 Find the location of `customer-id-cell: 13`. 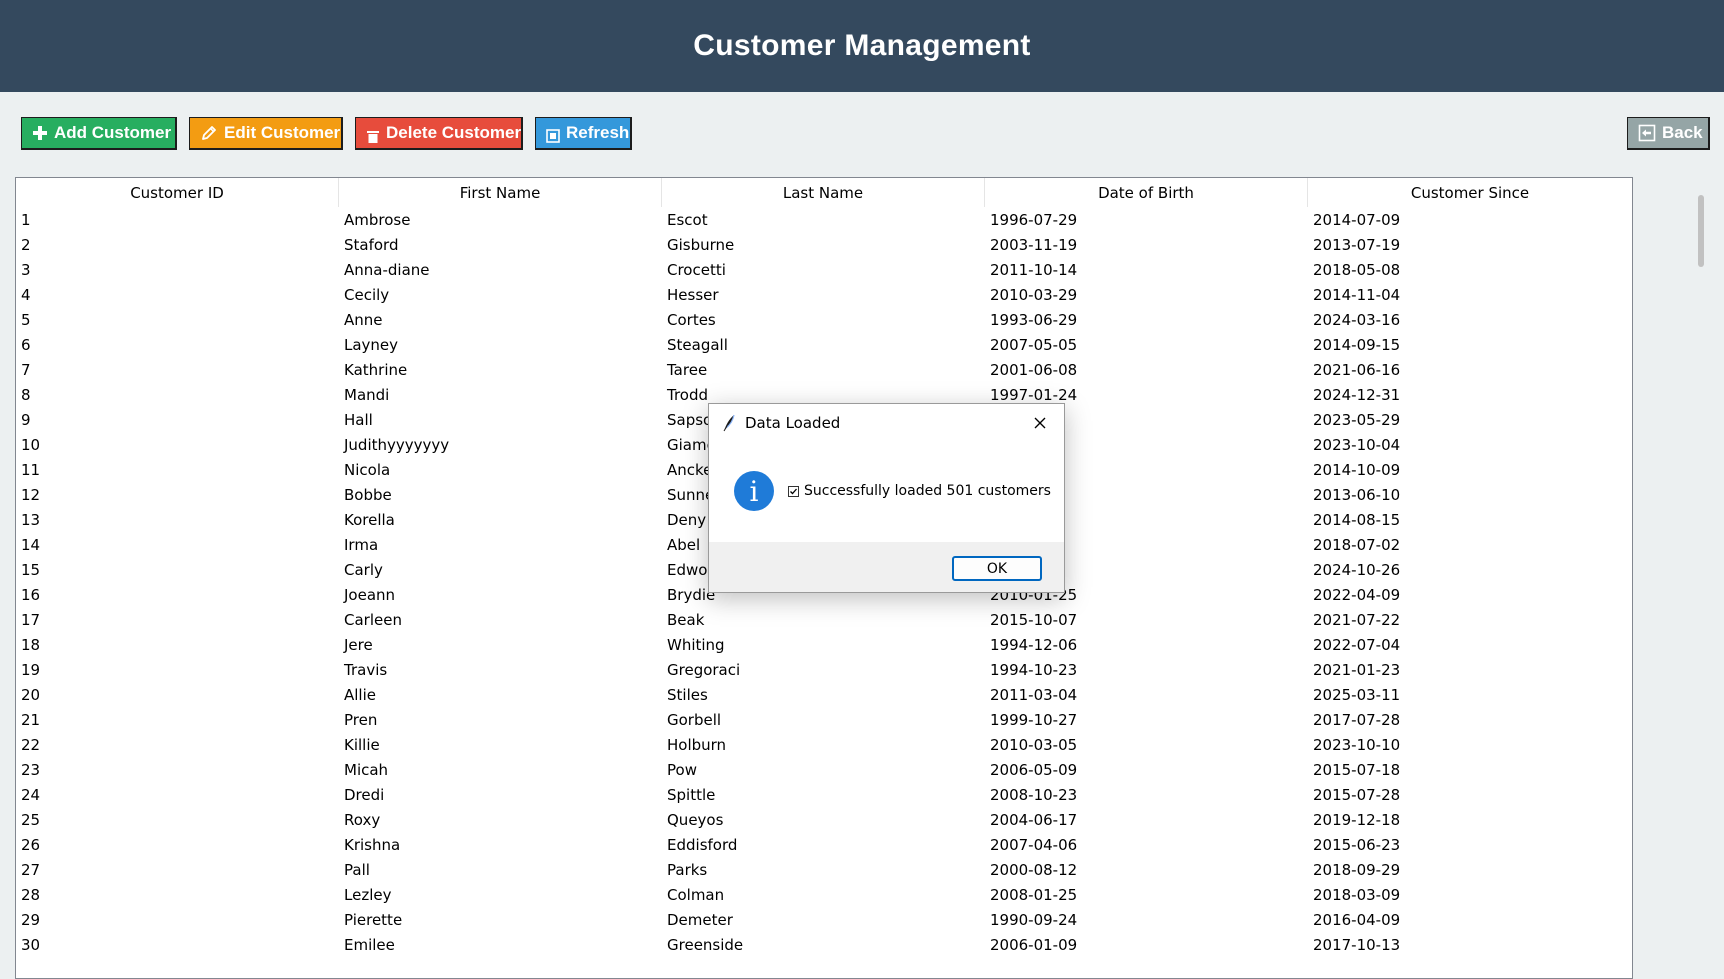

customer-id-cell: 13 is located at coordinates (31, 519).